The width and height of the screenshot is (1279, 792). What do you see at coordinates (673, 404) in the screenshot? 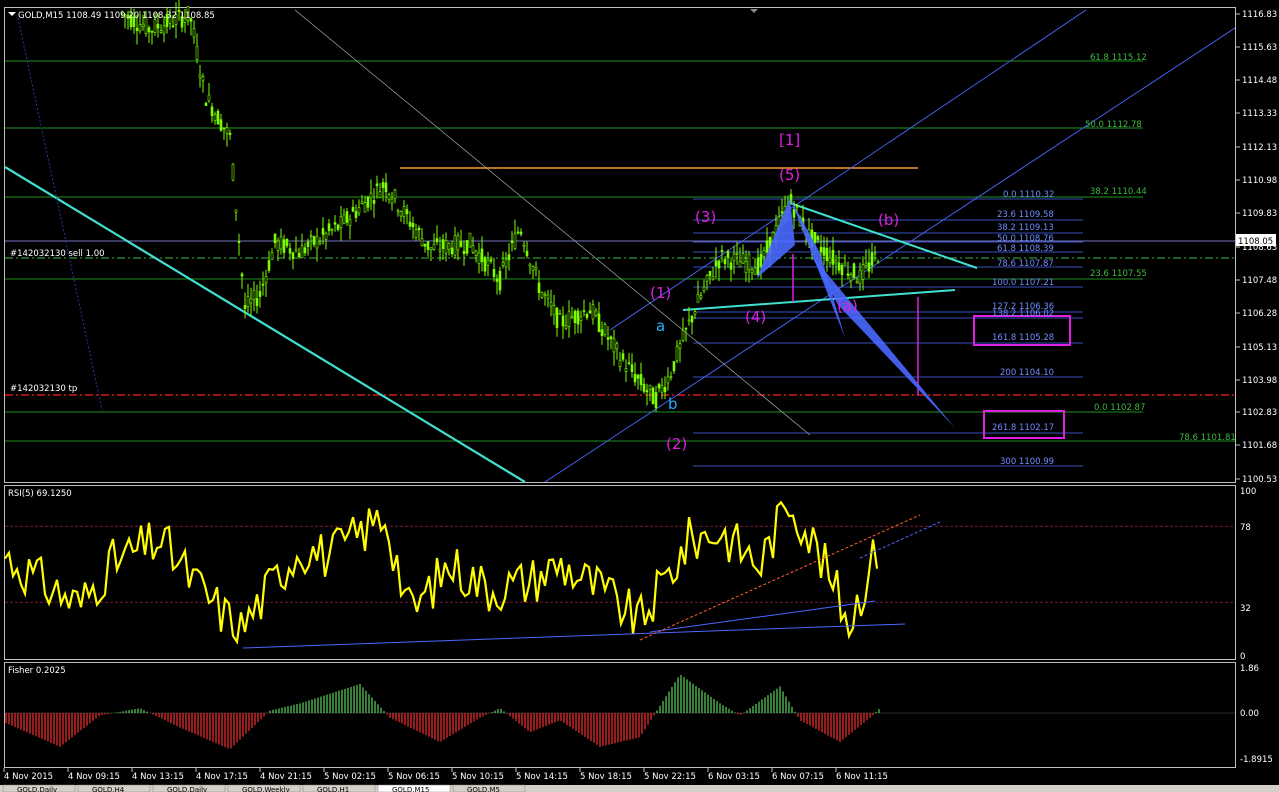
I see `wave-label-small-b: b` at bounding box center [673, 404].